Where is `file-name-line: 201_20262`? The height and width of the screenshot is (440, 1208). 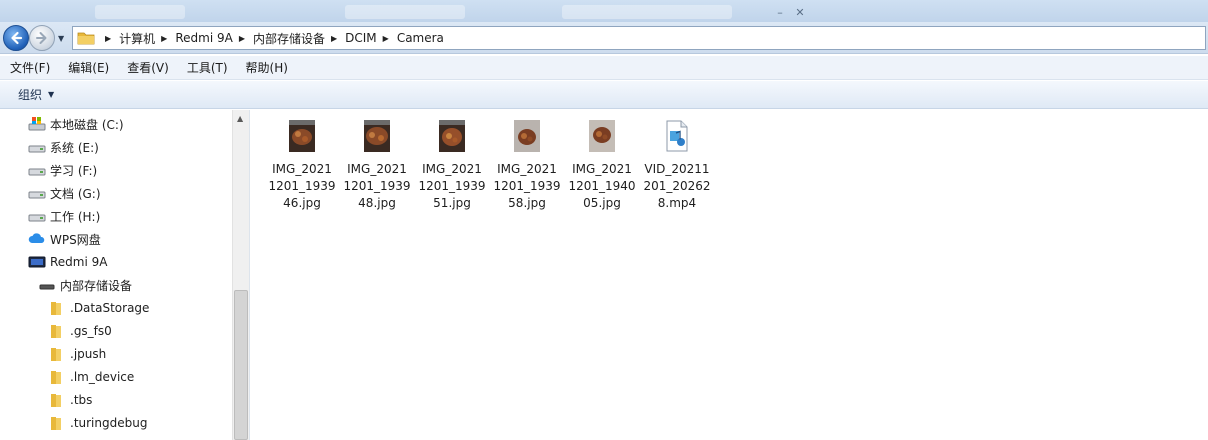 file-name-line: 201_20262 is located at coordinates (677, 186).